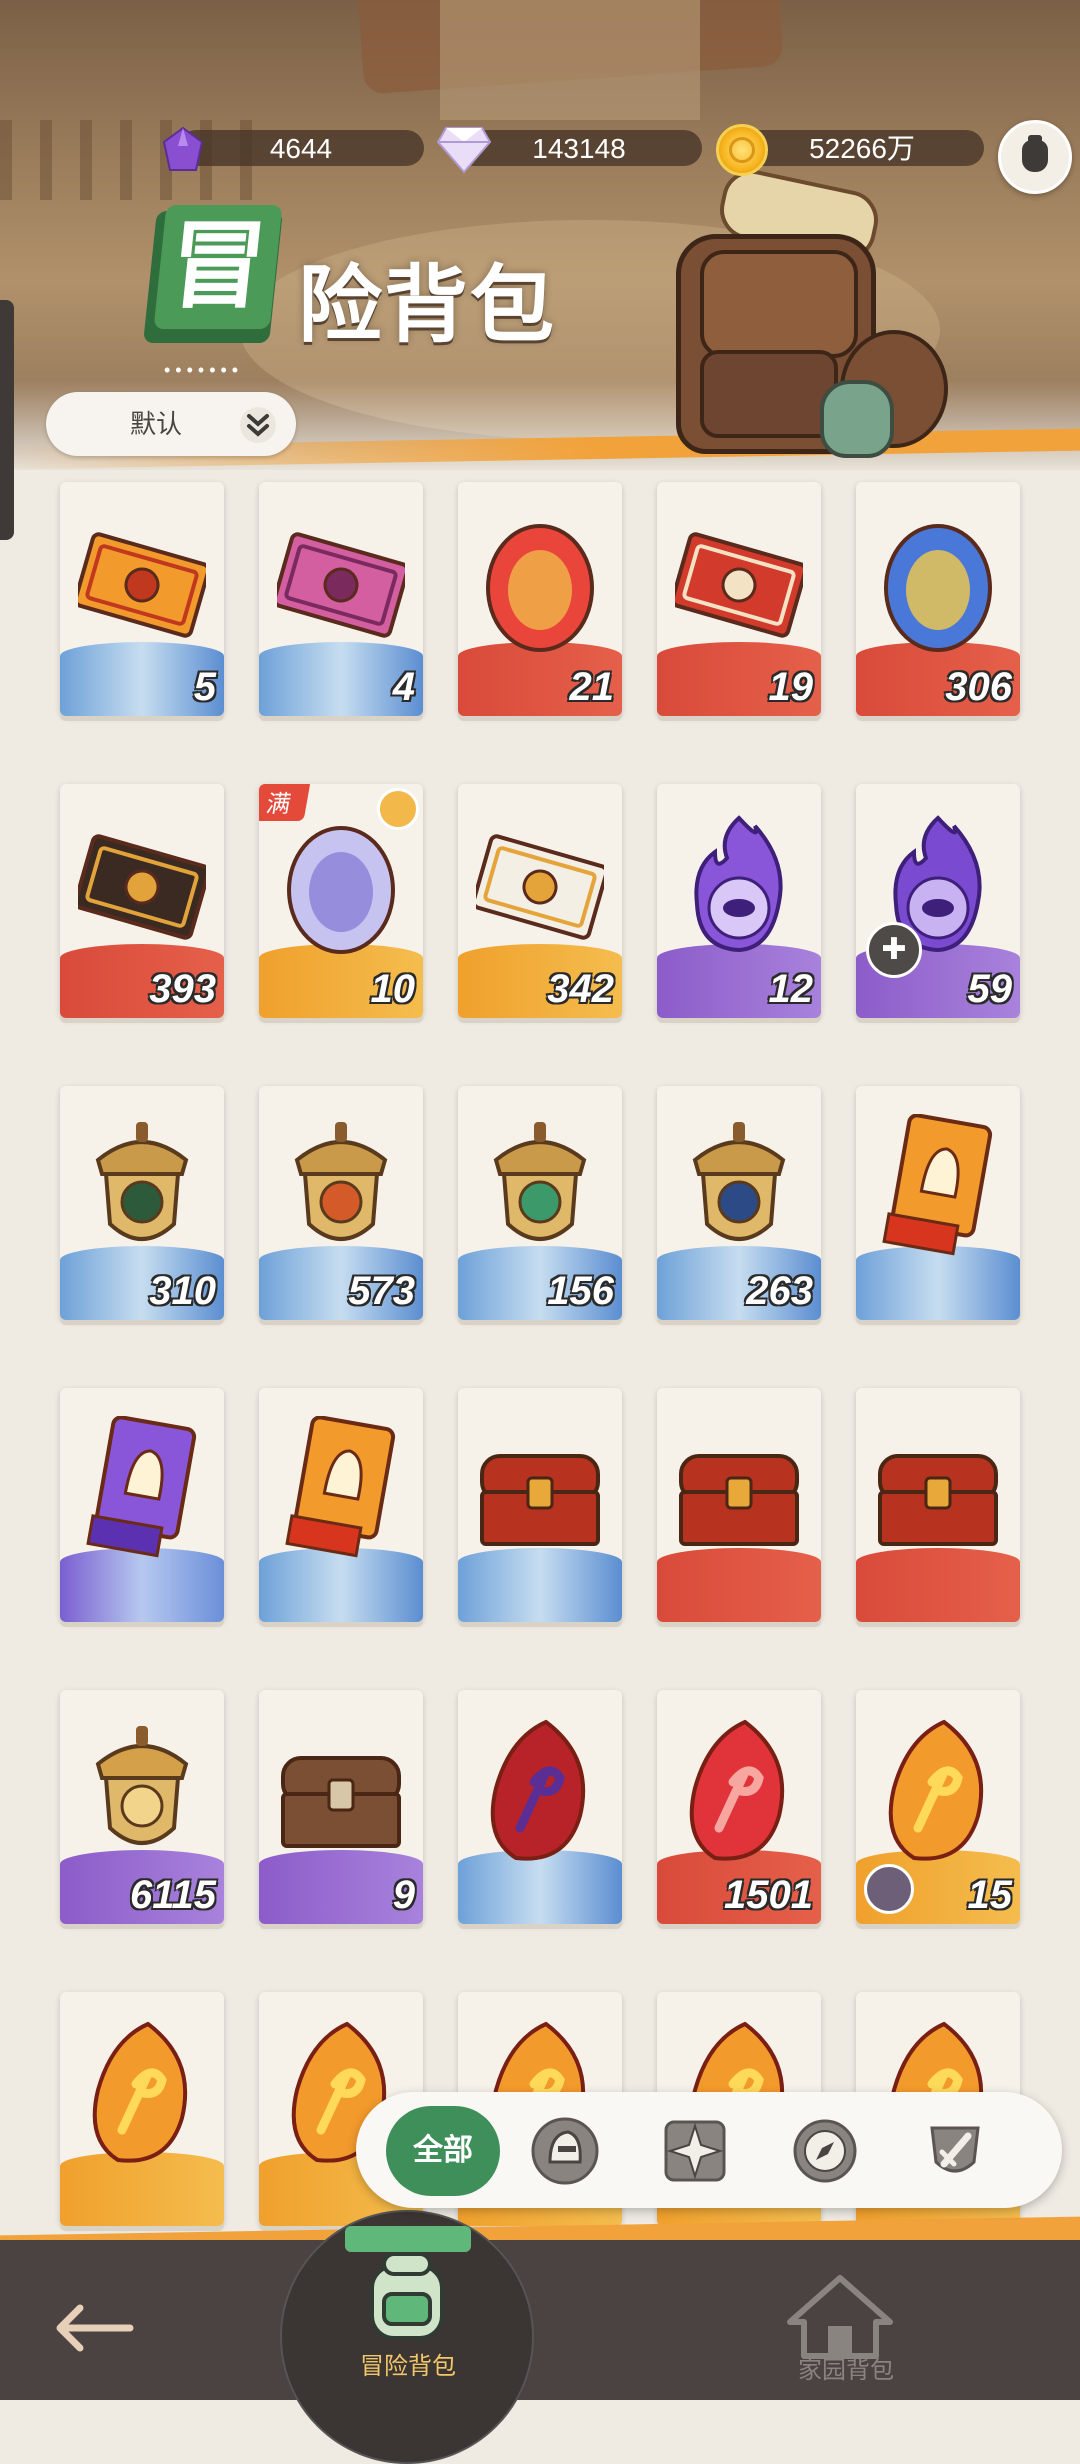  What do you see at coordinates (182, 989) in the screenshot?
I see `item-quantity: 393` at bounding box center [182, 989].